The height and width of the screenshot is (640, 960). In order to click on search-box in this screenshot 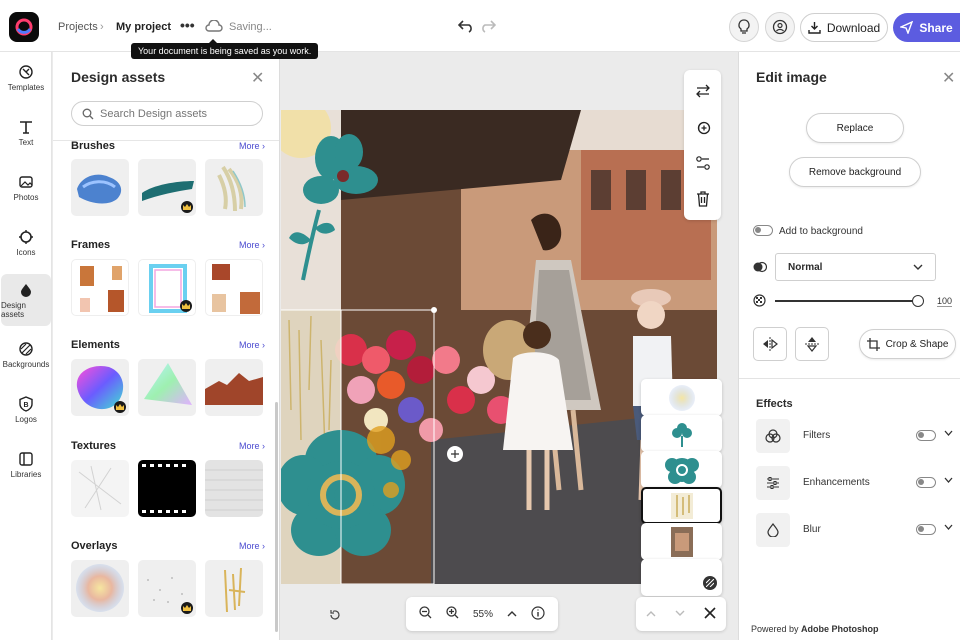, I will do `click(167, 113)`.